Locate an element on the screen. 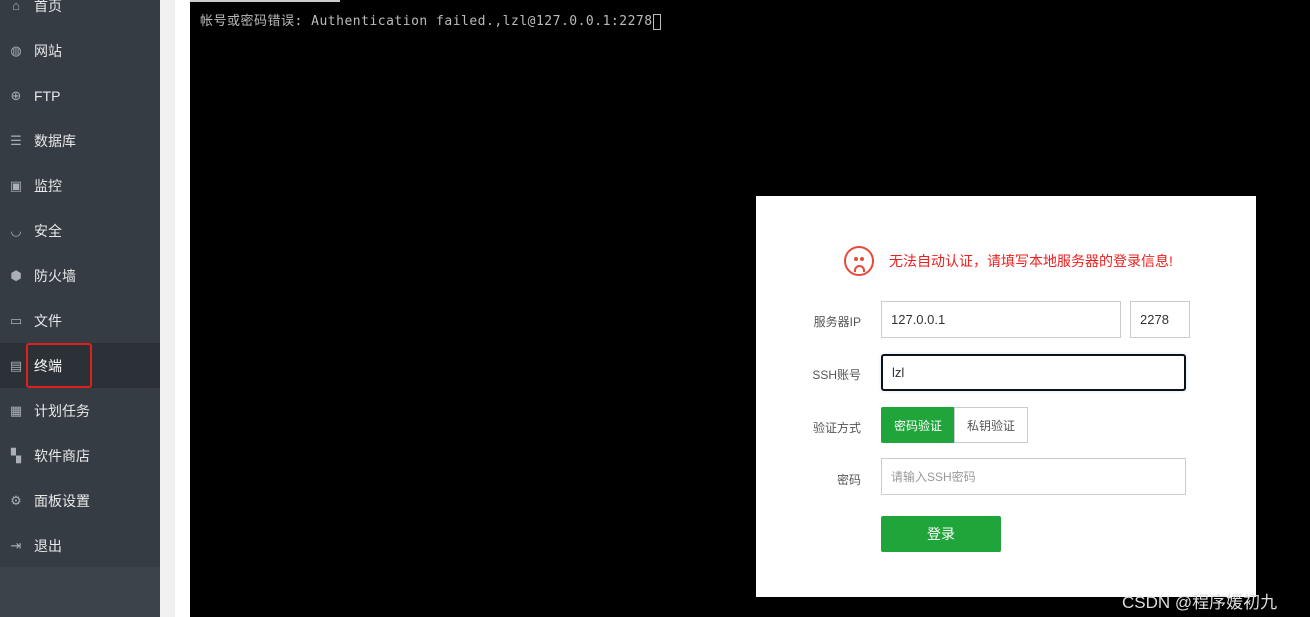 The width and height of the screenshot is (1310, 617). sidebar-item-label: FTP is located at coordinates (47, 95).